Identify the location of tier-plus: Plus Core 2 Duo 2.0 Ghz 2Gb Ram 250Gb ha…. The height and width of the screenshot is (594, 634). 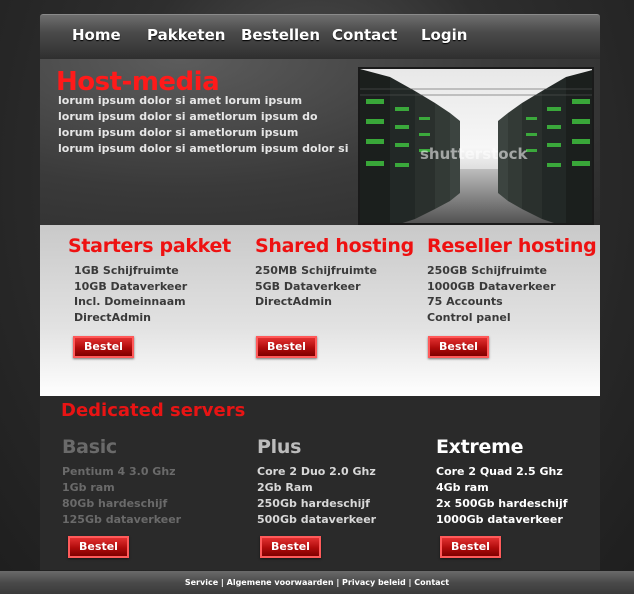
(316, 482).